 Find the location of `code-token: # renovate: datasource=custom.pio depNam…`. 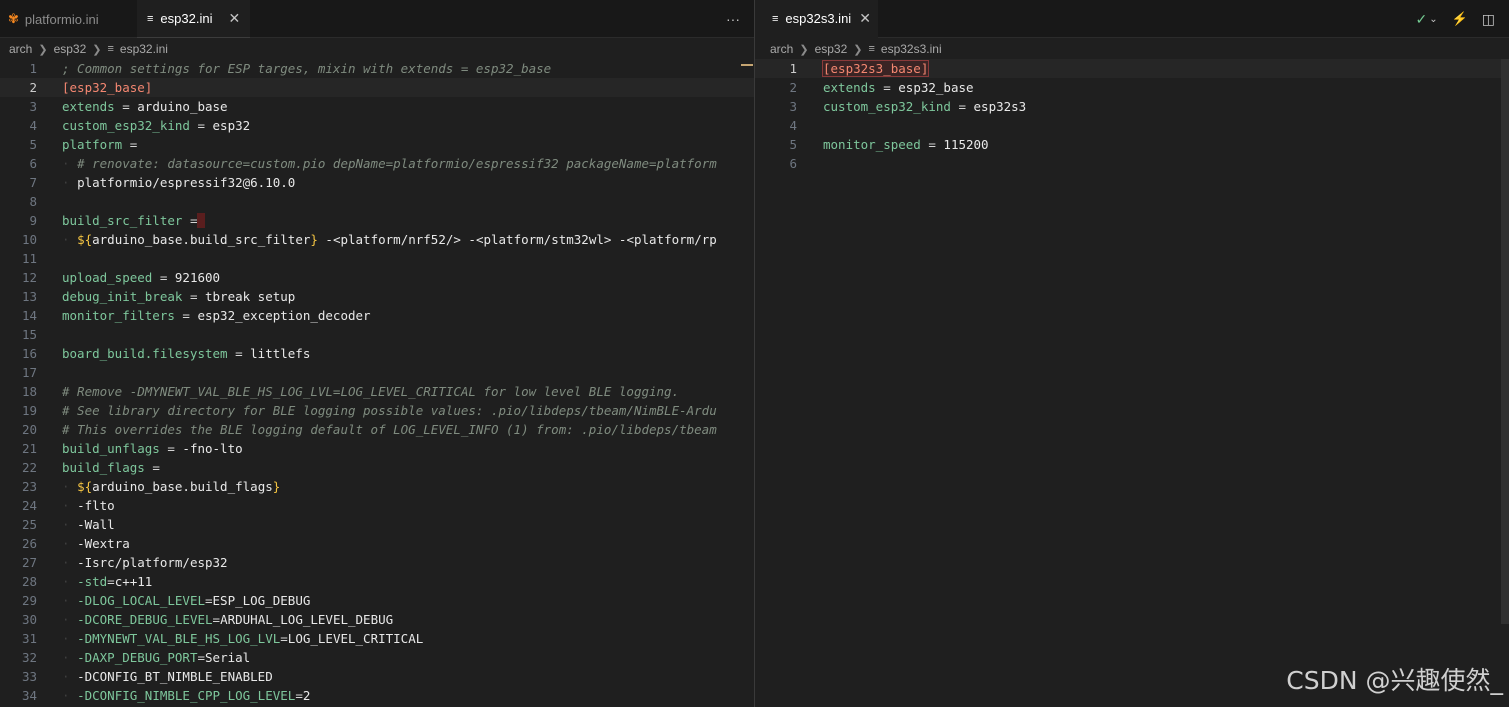

code-token: # renovate: datasource=custom.pio depNam… is located at coordinates (397, 163).